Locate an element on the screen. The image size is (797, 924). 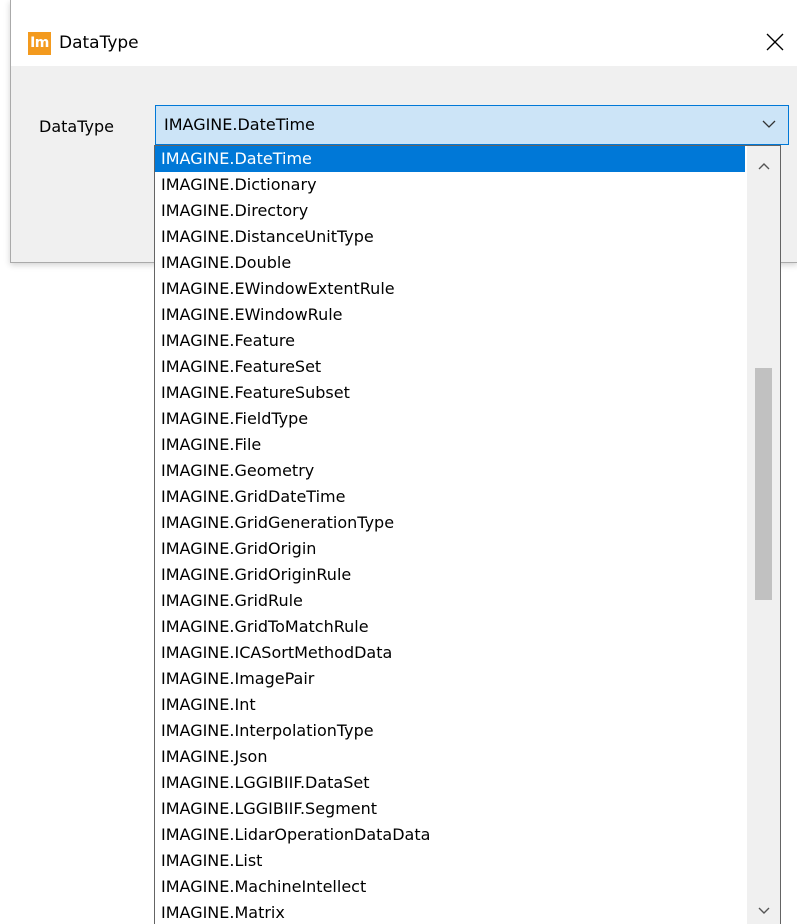
scroll-down-button is located at coordinates (763, 911).